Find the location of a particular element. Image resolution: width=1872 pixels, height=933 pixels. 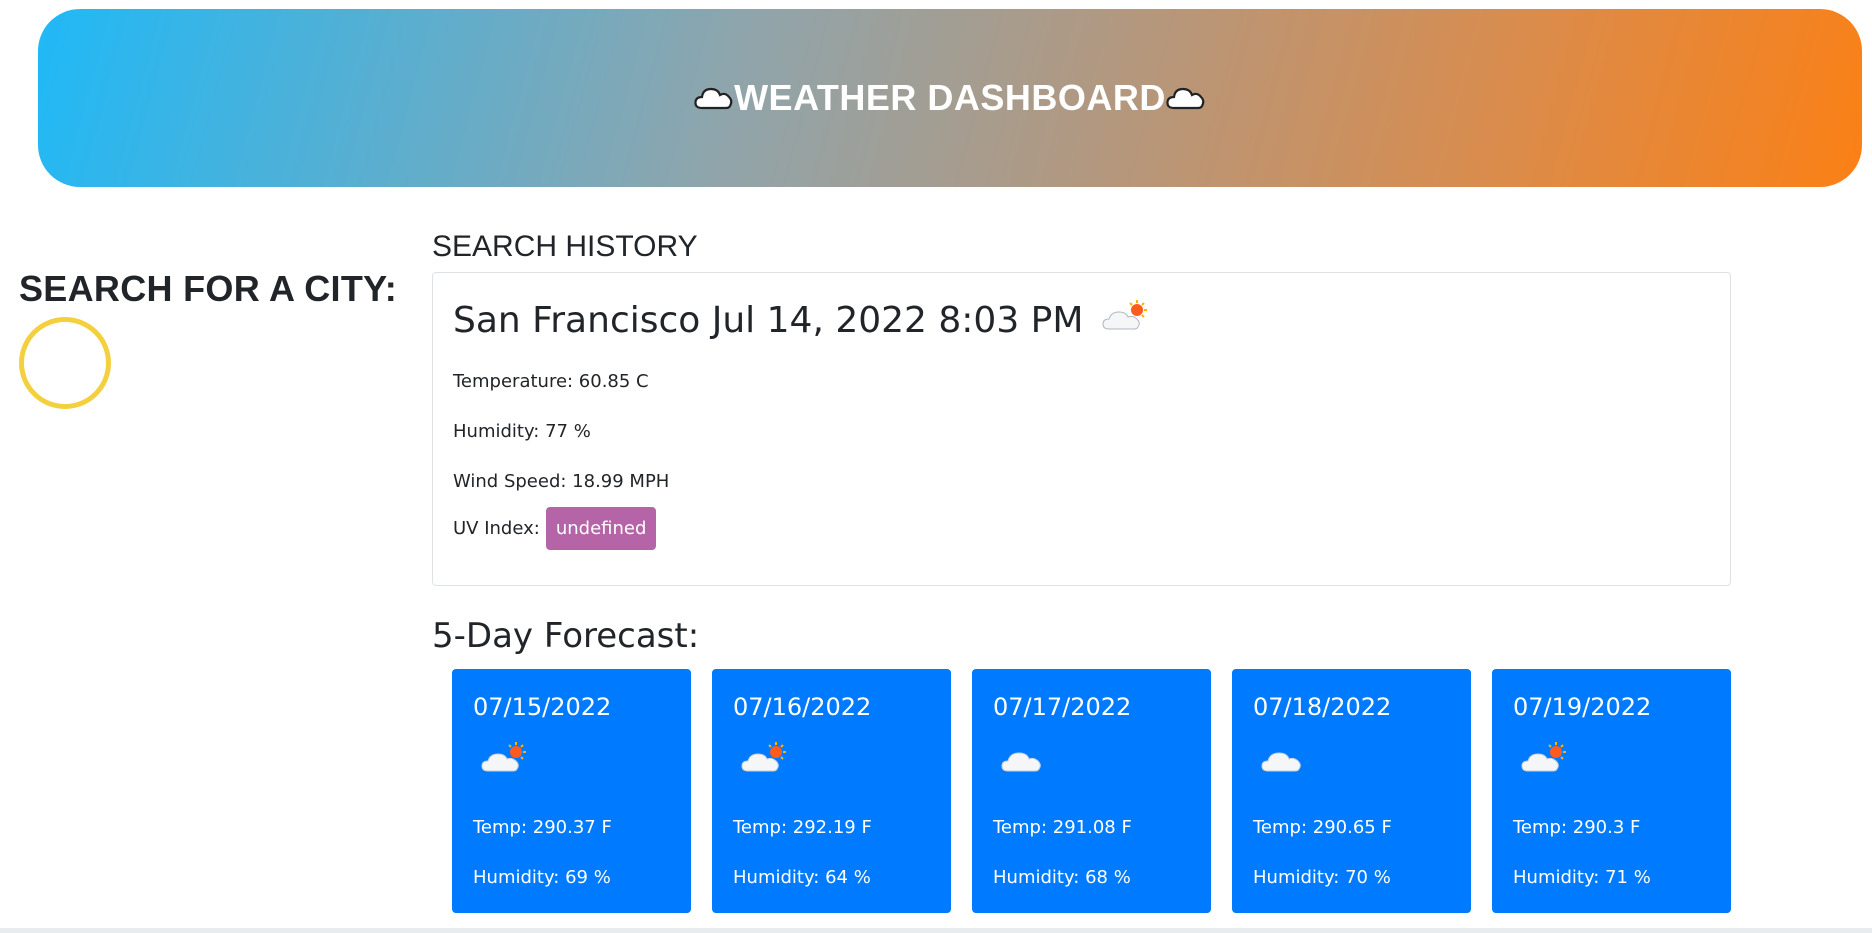

forecast-humidity: Humidity: 70 % is located at coordinates (1322, 877).